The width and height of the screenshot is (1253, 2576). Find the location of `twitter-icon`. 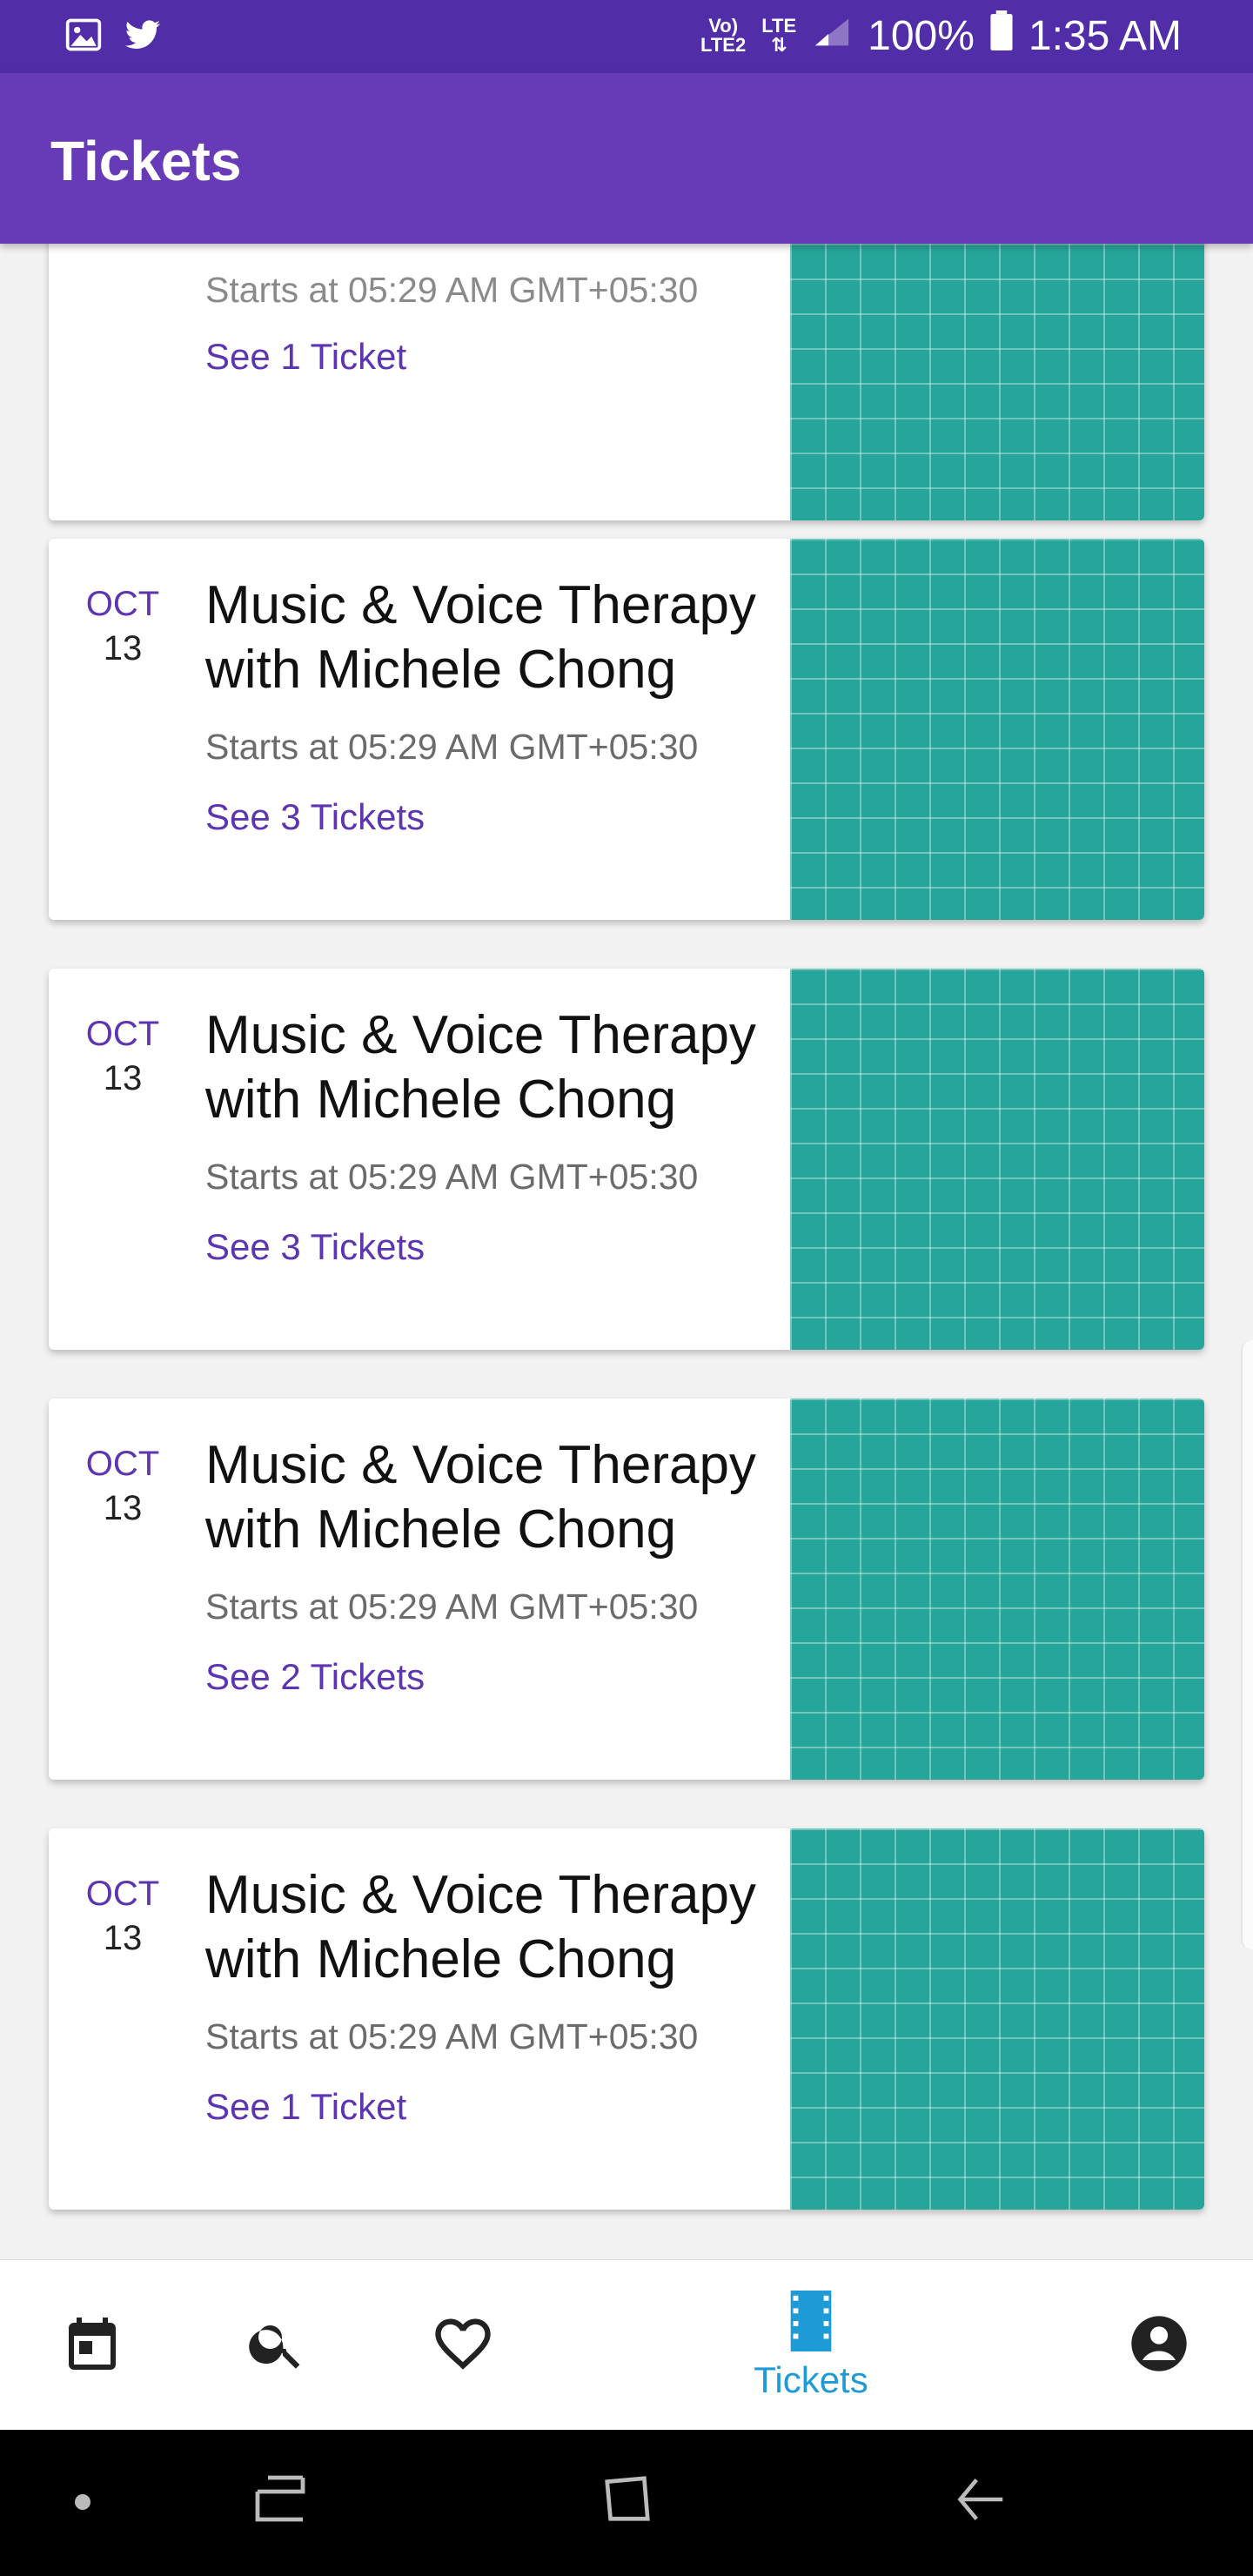

twitter-icon is located at coordinates (143, 37).